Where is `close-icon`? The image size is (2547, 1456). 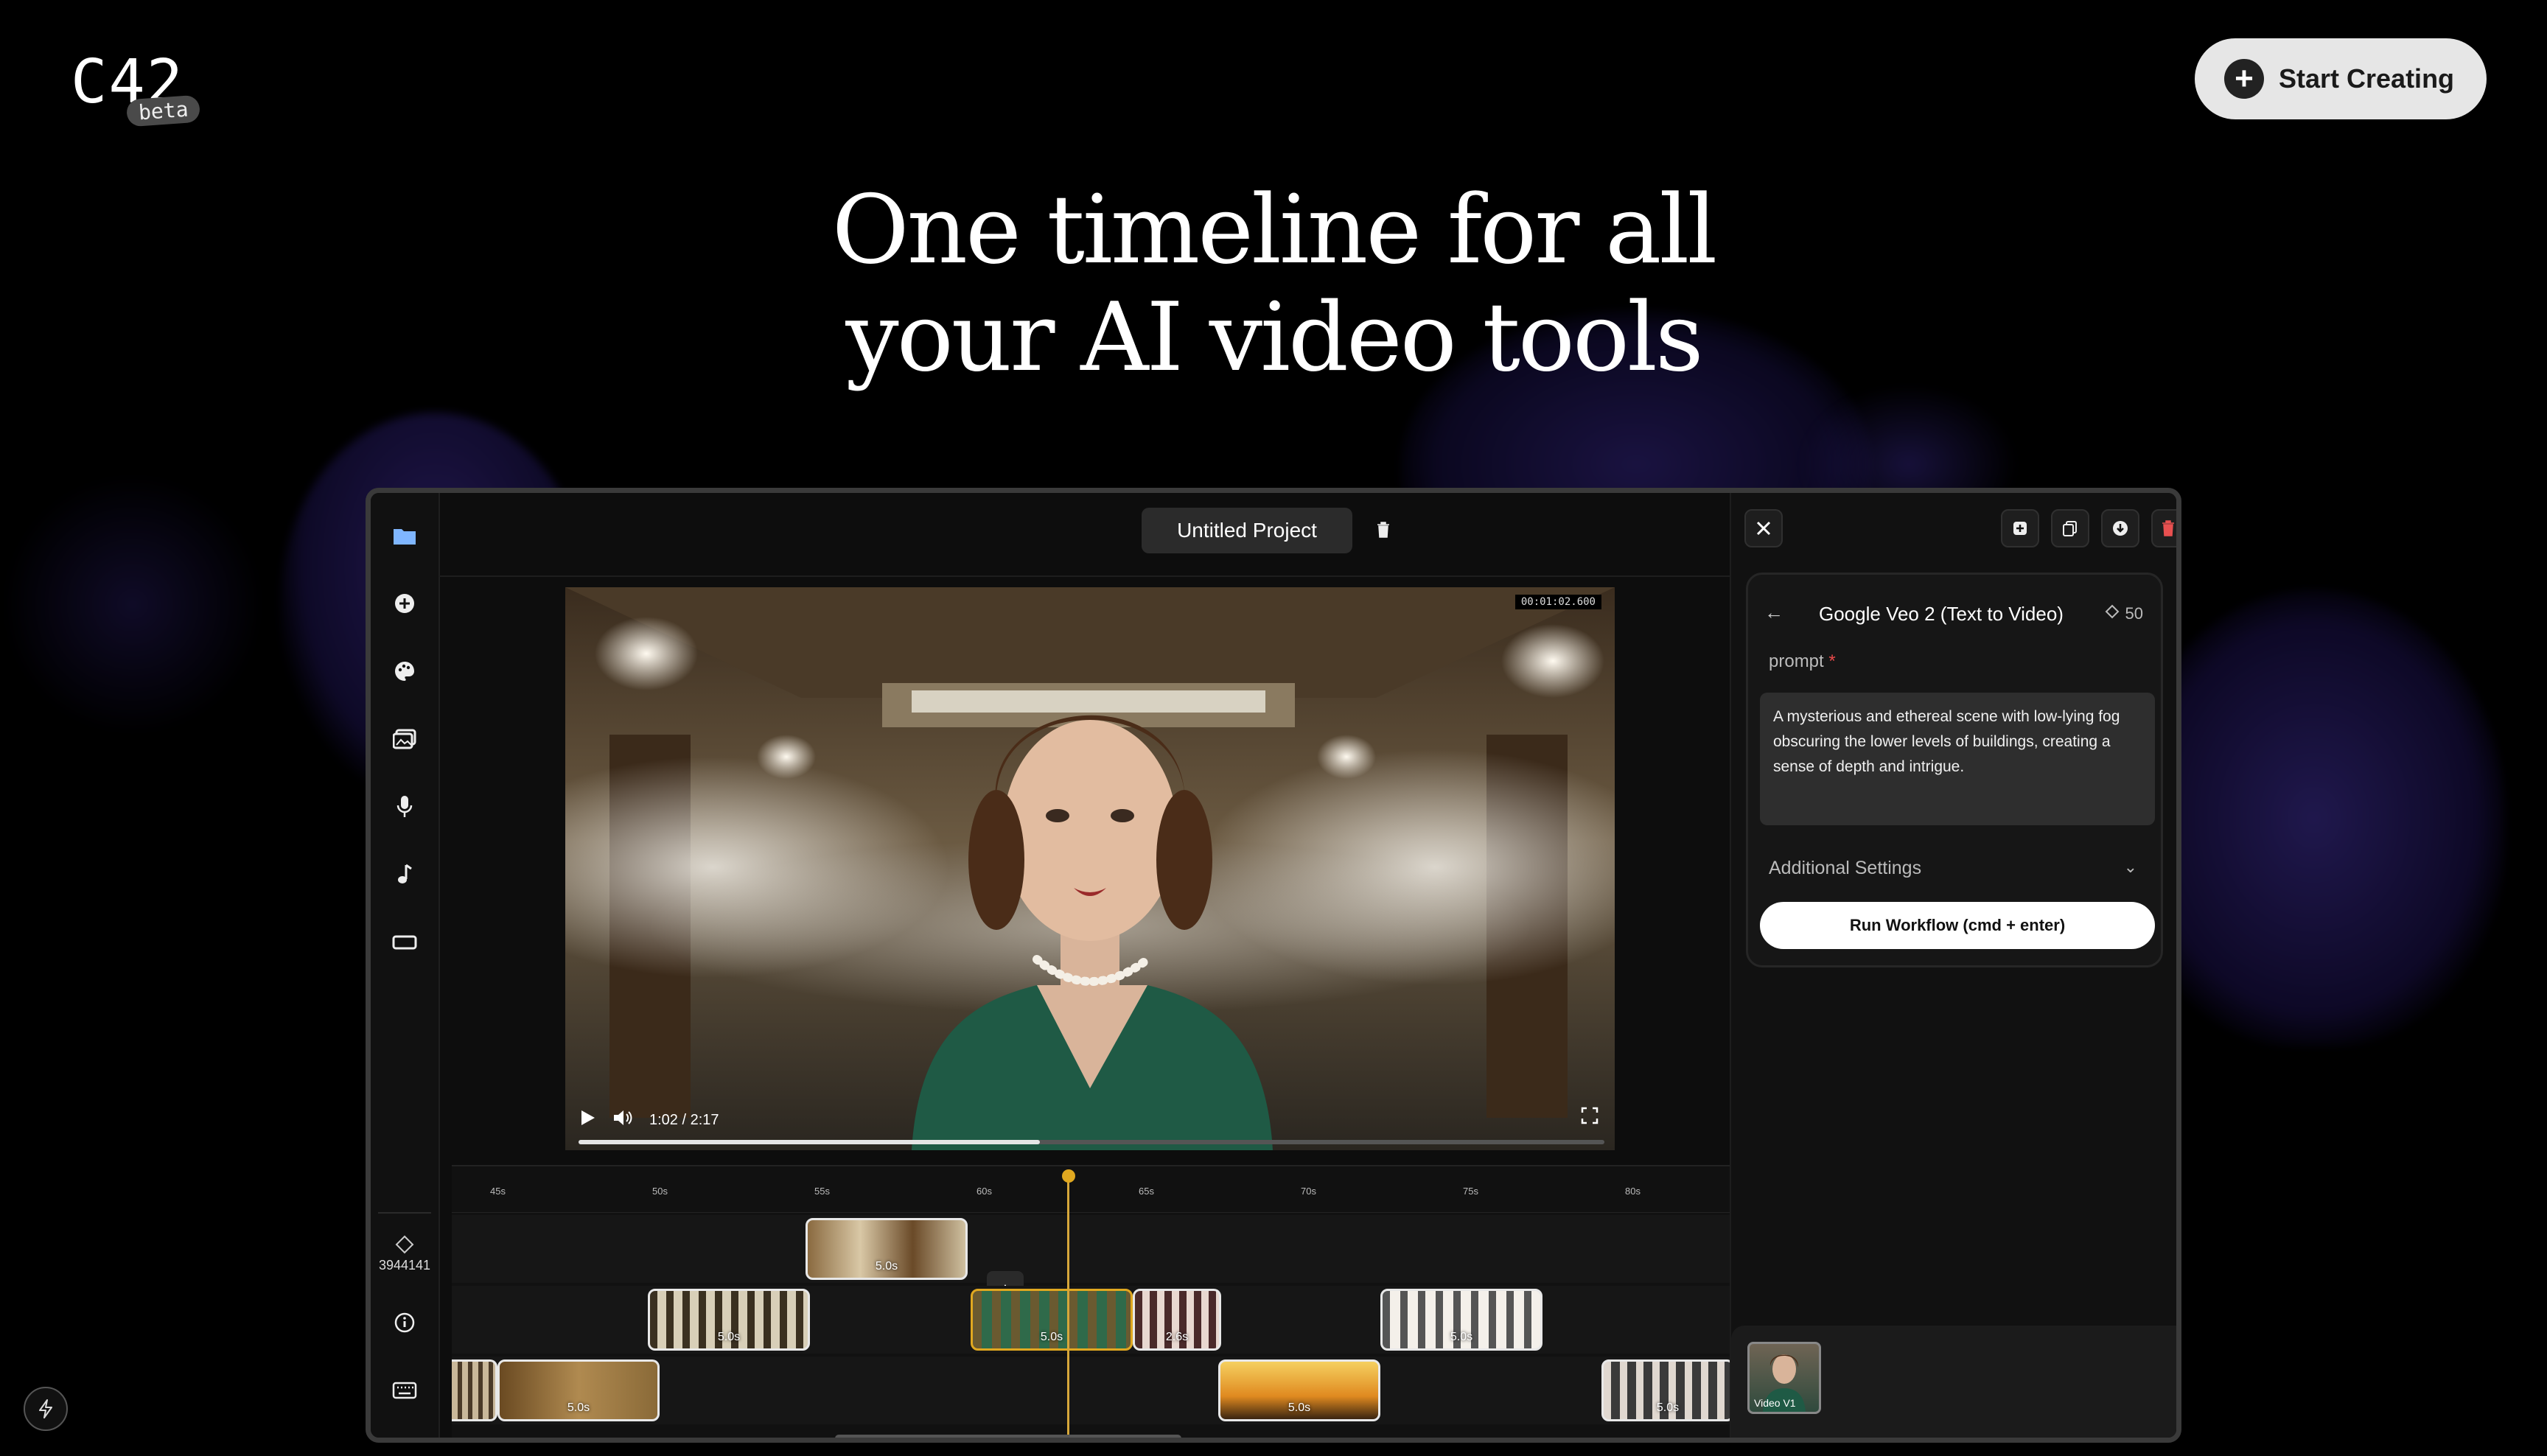
close-icon is located at coordinates (1763, 528).